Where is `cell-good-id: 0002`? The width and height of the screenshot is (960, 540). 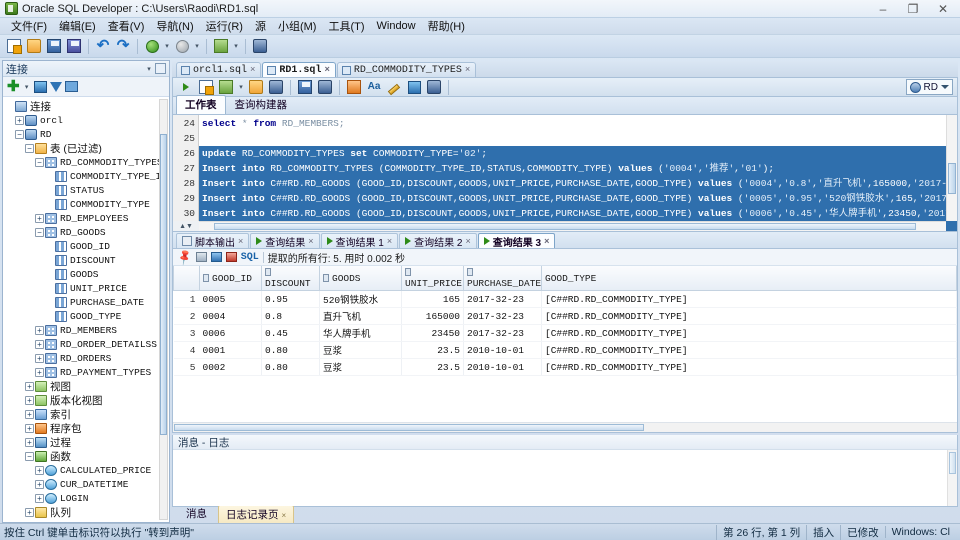 cell-good-id: 0002 is located at coordinates (230, 367).